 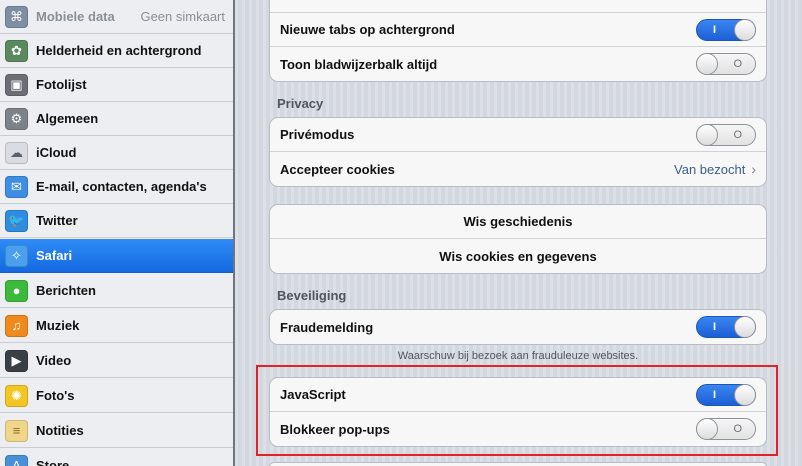 I want to click on clear-data-group: Wis geschiedenis Wis cookies en gegevens, so click(x=518, y=239).